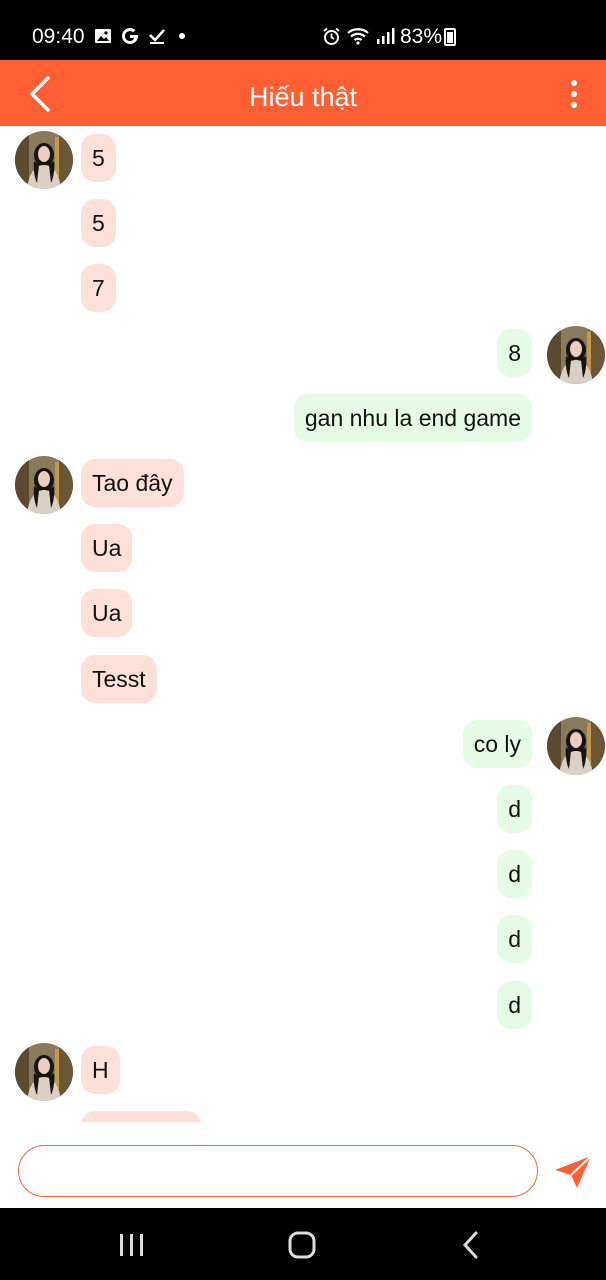 This screenshot has height=1280, width=606. What do you see at coordinates (182, 36) in the screenshot?
I see `dot-icon` at bounding box center [182, 36].